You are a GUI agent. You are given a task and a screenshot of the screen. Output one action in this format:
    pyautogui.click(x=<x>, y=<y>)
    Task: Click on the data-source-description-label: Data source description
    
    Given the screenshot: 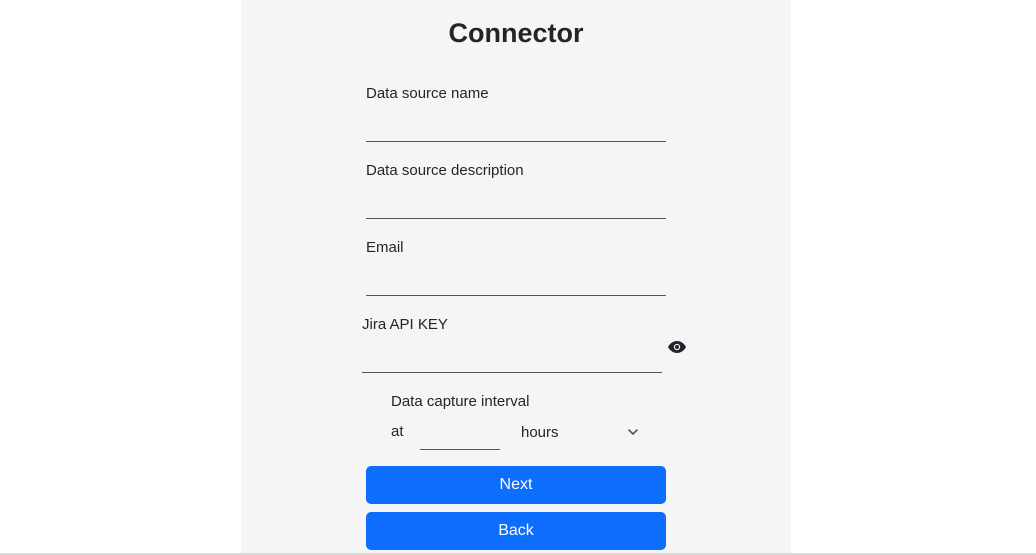 What is the action you would take?
    pyautogui.click(x=445, y=170)
    